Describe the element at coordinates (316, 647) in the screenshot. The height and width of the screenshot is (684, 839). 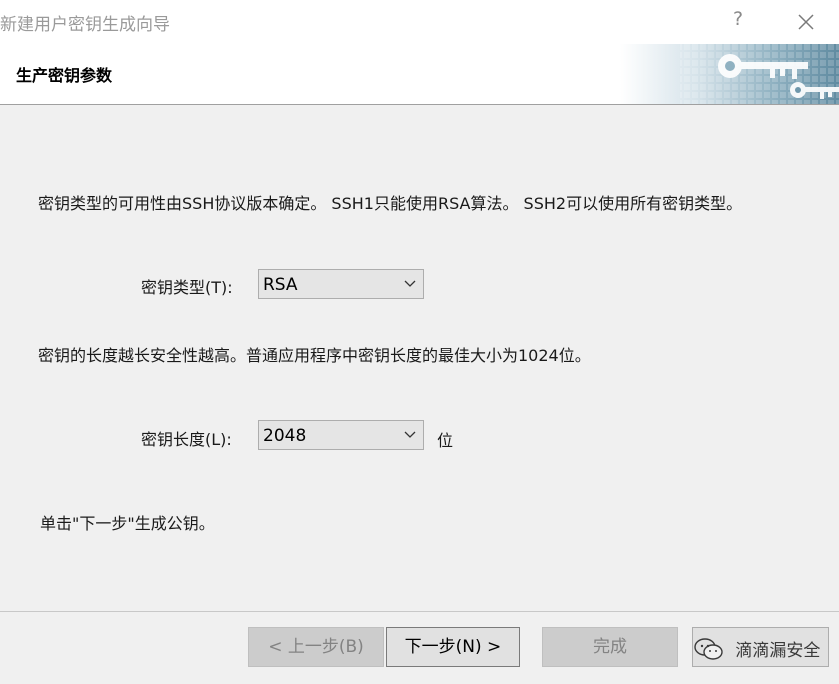
I see `back-button: < 上一步(B)` at that location.